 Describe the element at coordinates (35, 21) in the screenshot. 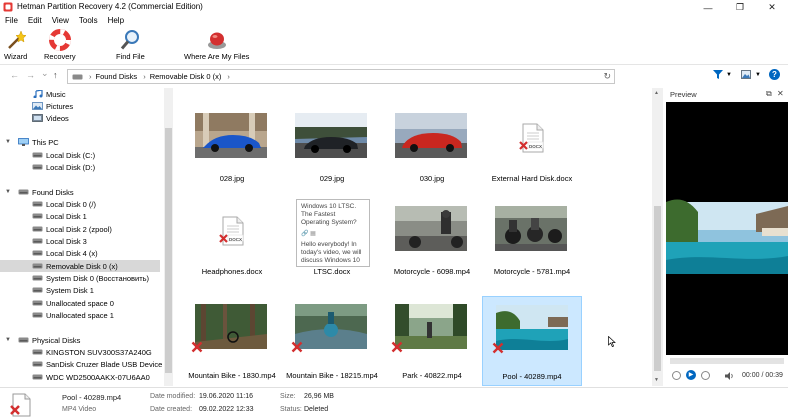

I see `menu-edit: Edit` at that location.